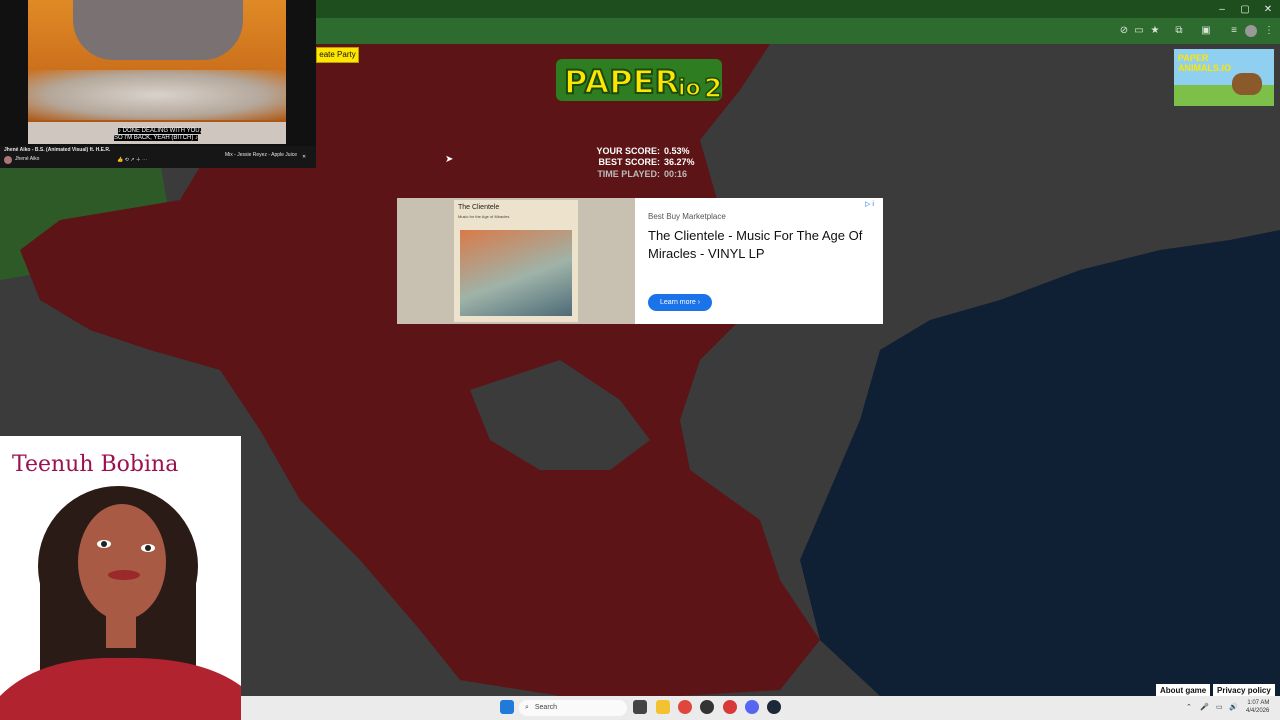 The image size is (1280, 720). I want to click on create-party-button: eate Party, so click(337, 55).